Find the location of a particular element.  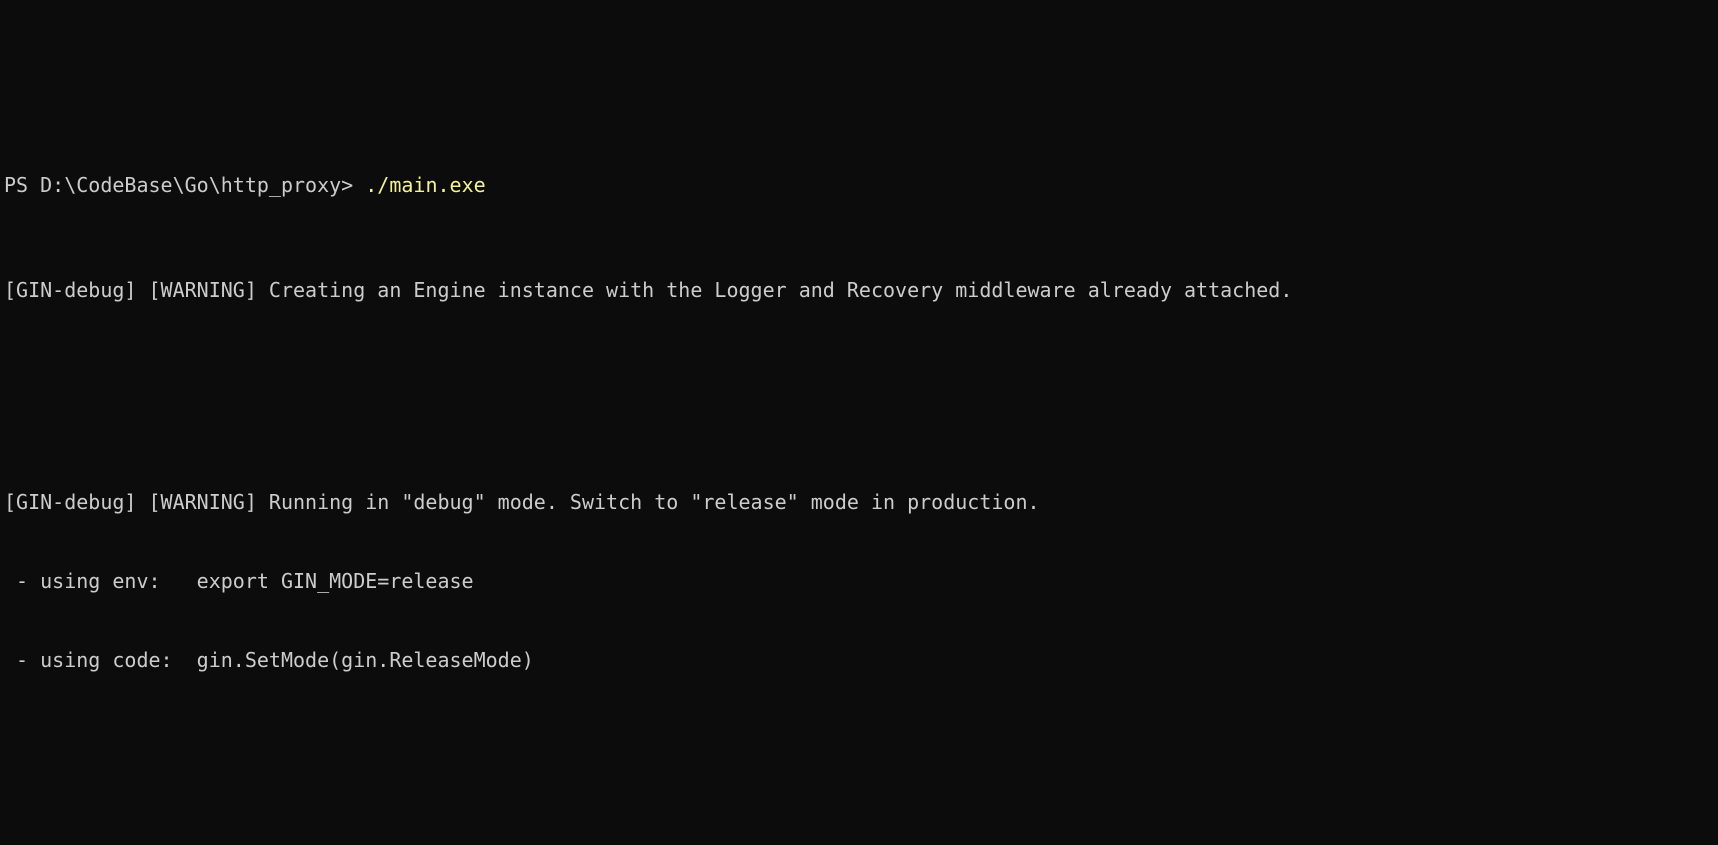

prompt-path: PS D:\CodeBase\Go\http_proxy> is located at coordinates (185, 184).